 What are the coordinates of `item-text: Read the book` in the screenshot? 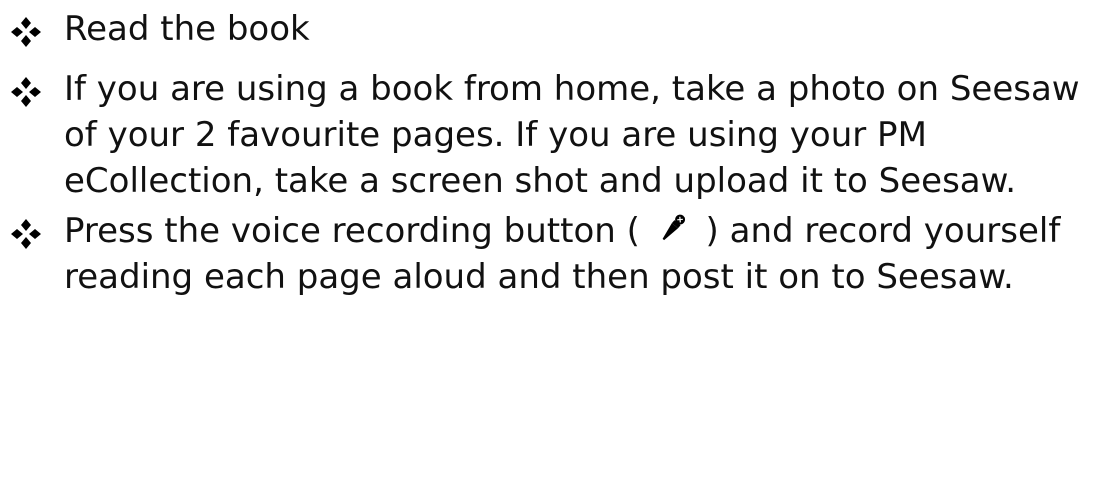 It's located at (187, 29).